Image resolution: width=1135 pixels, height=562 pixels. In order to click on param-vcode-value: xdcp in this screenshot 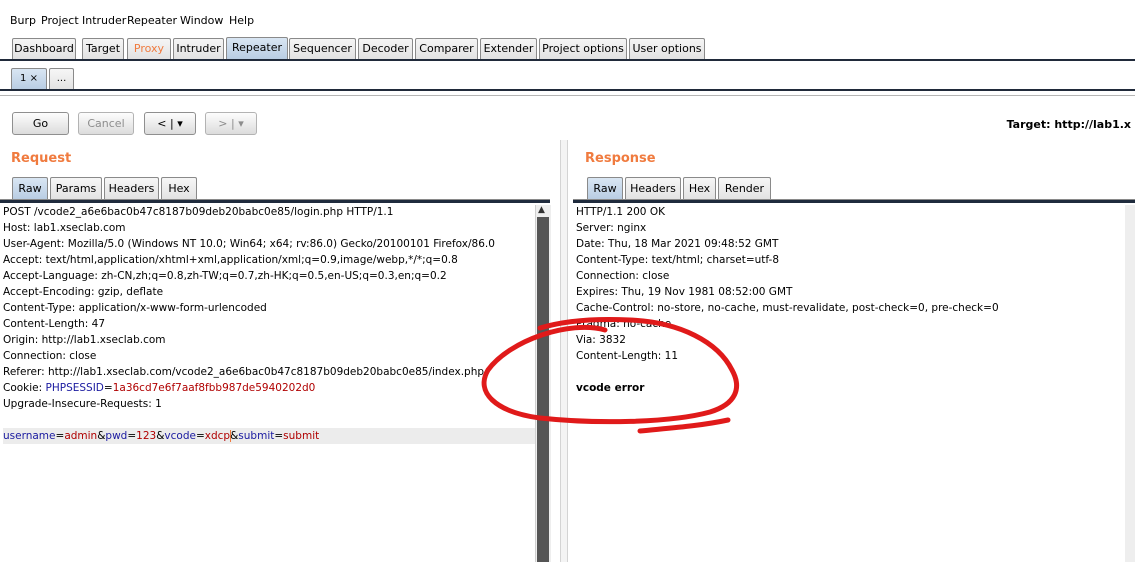, I will do `click(217, 436)`.